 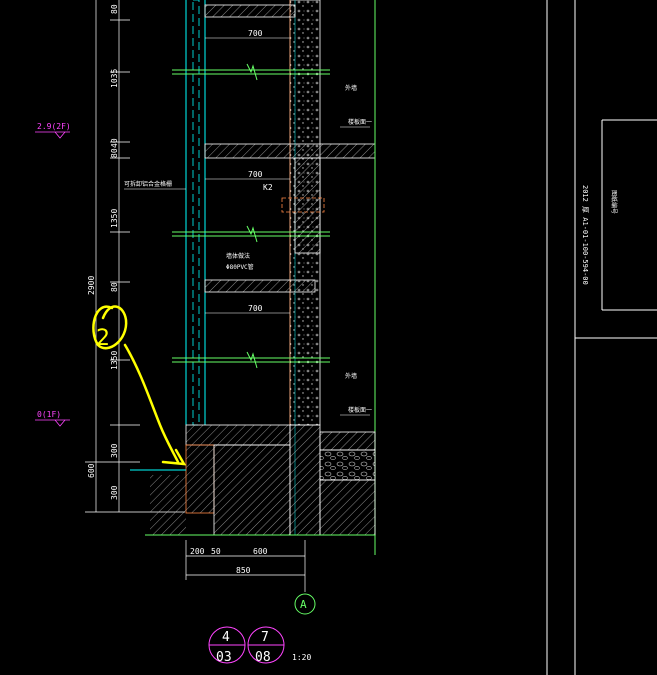 What do you see at coordinates (226, 637) in the screenshot?
I see `detail-ref-1-top: 4` at bounding box center [226, 637].